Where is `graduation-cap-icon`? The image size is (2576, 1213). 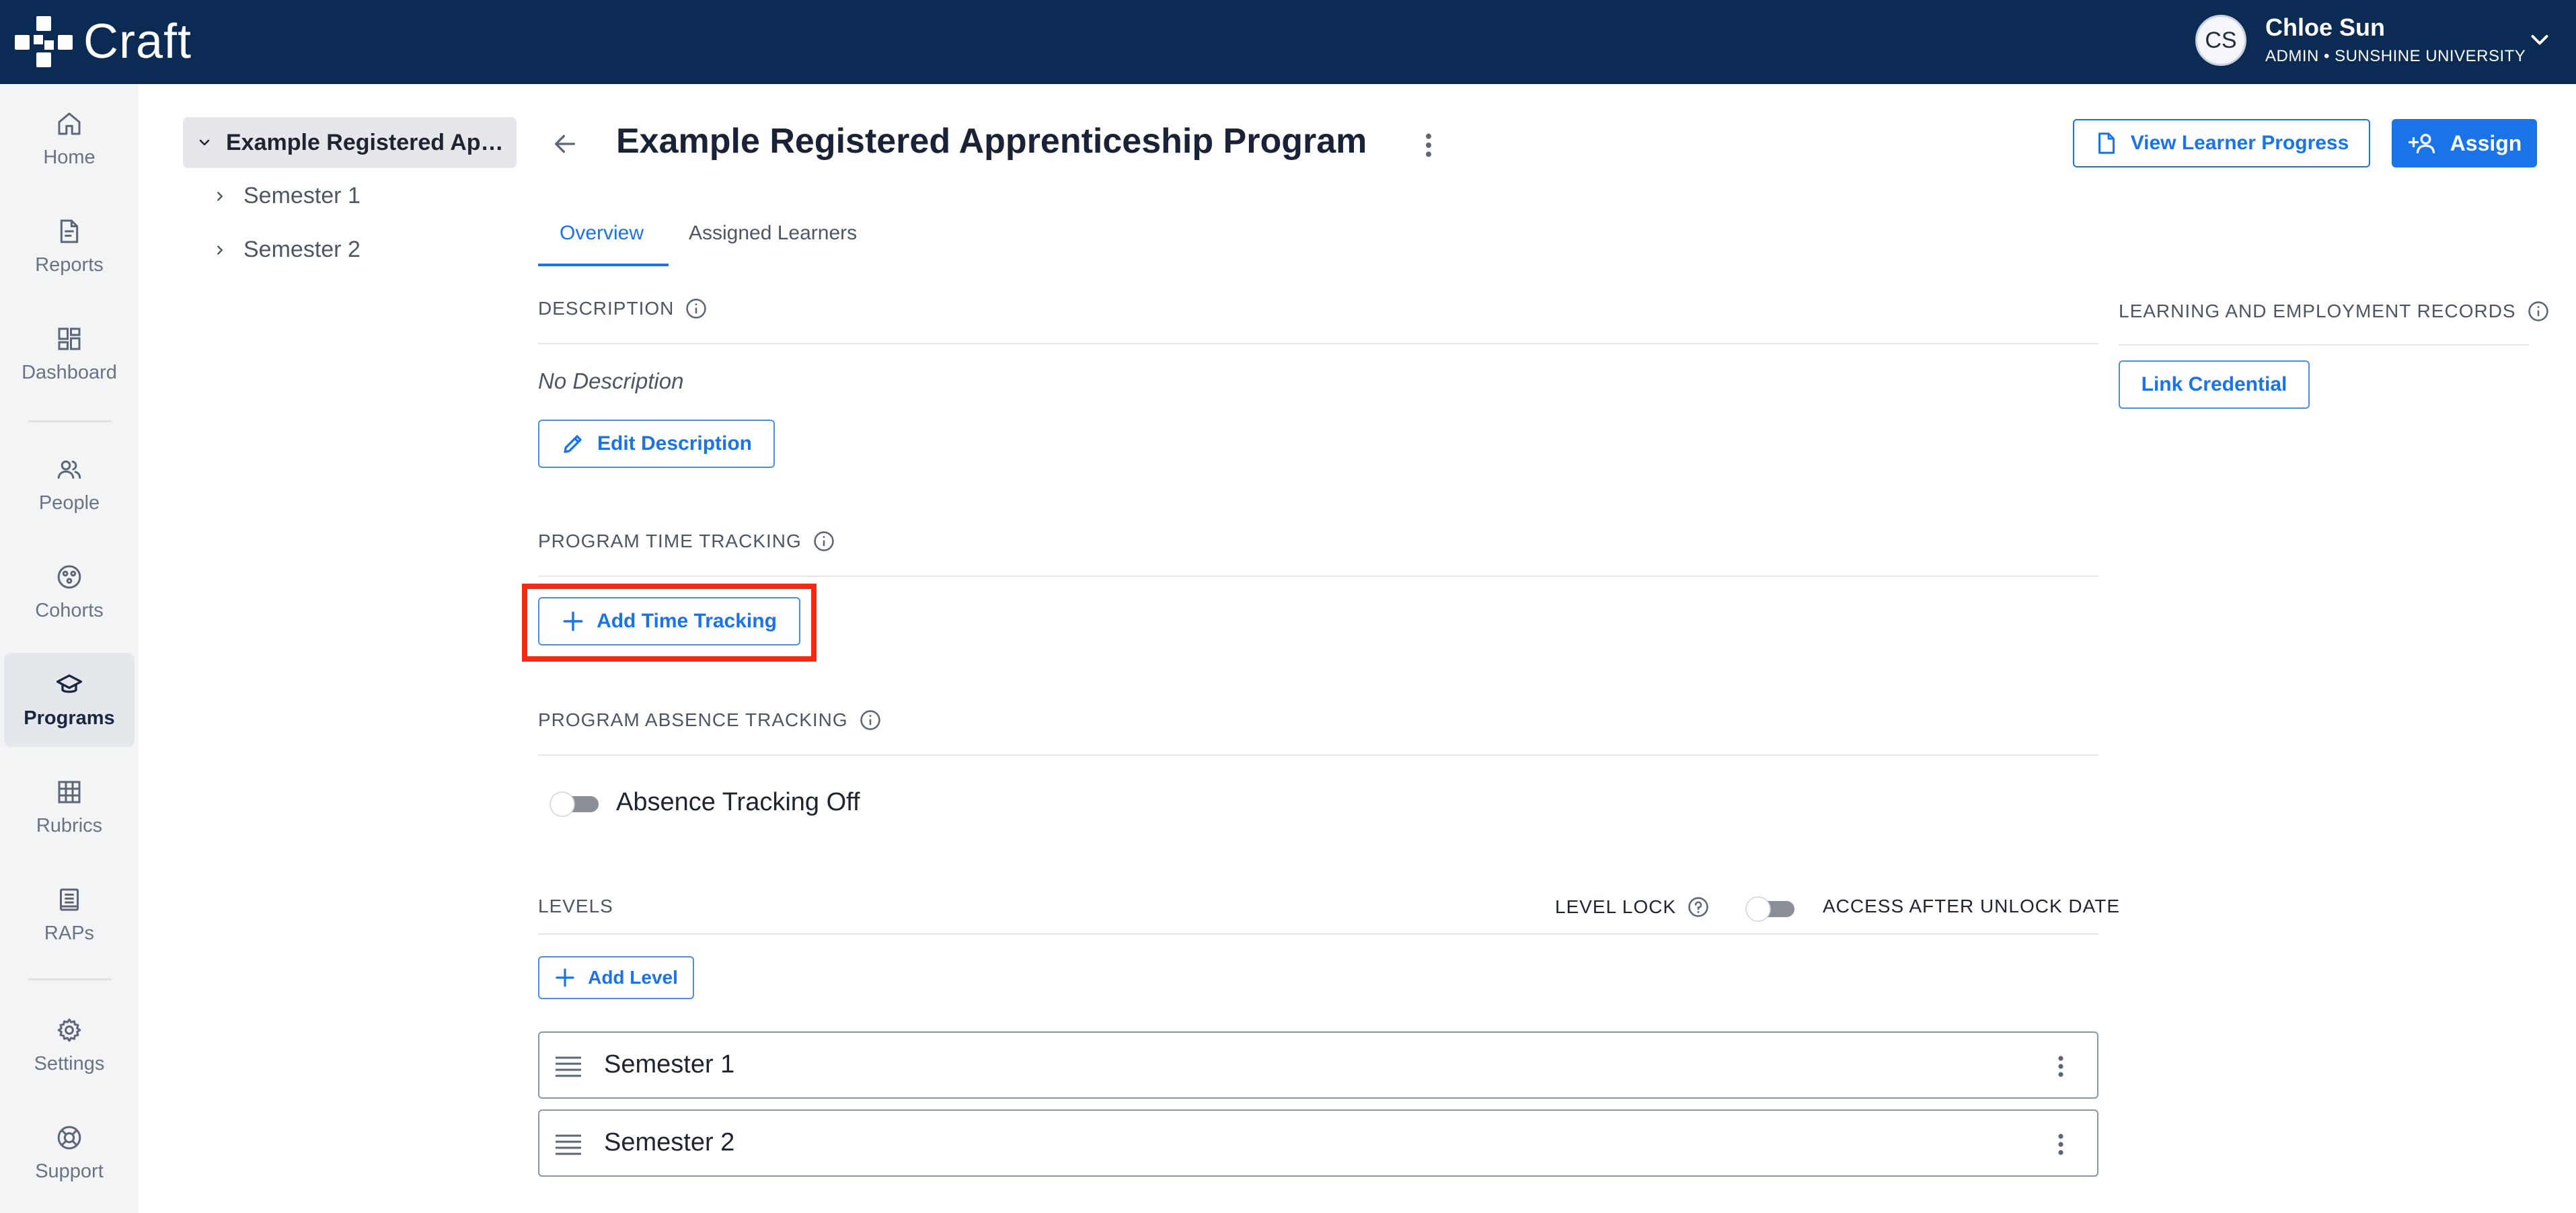
graduation-cap-icon is located at coordinates (69, 683).